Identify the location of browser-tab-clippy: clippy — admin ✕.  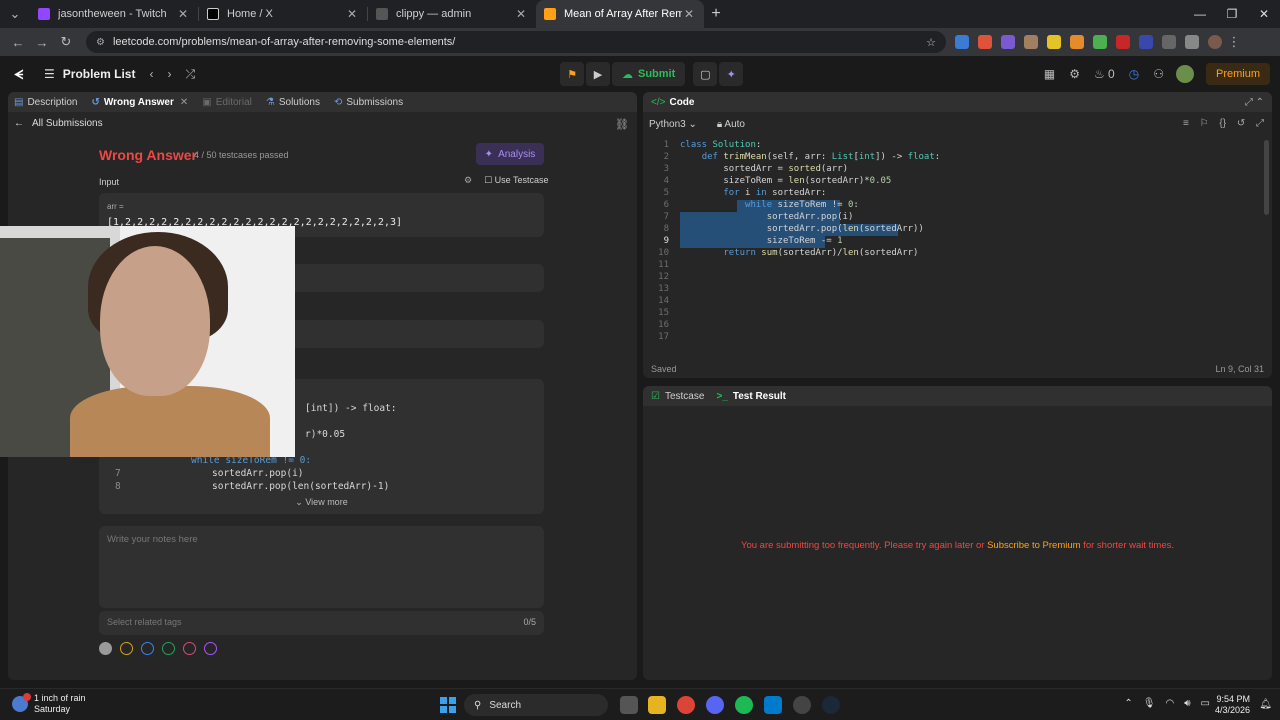
(452, 14).